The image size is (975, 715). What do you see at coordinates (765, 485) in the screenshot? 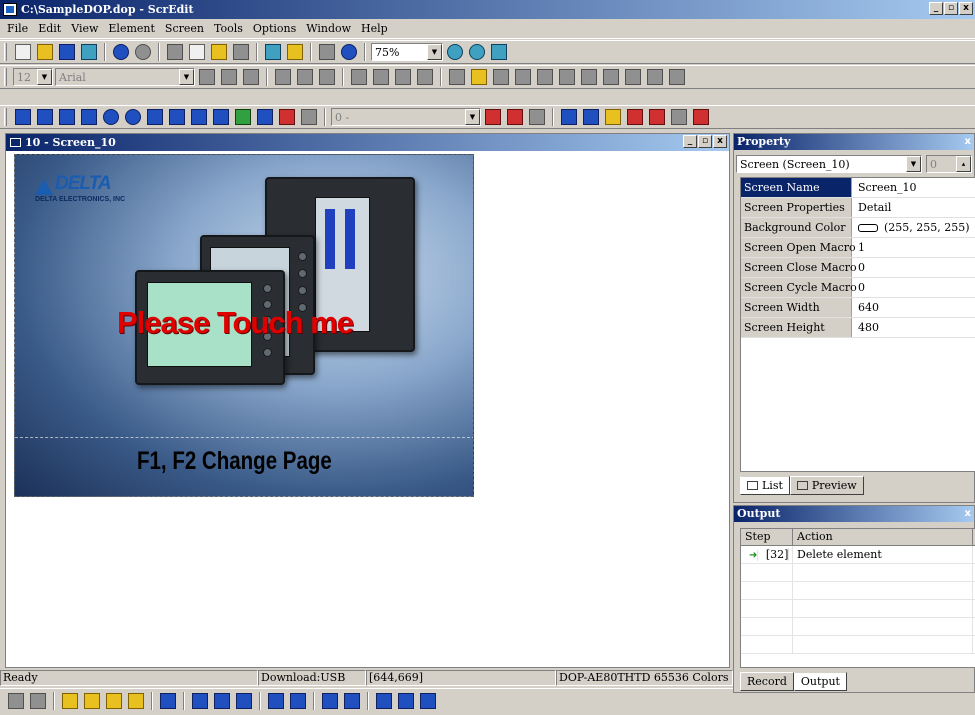
I see `tab-list: List` at bounding box center [765, 485].